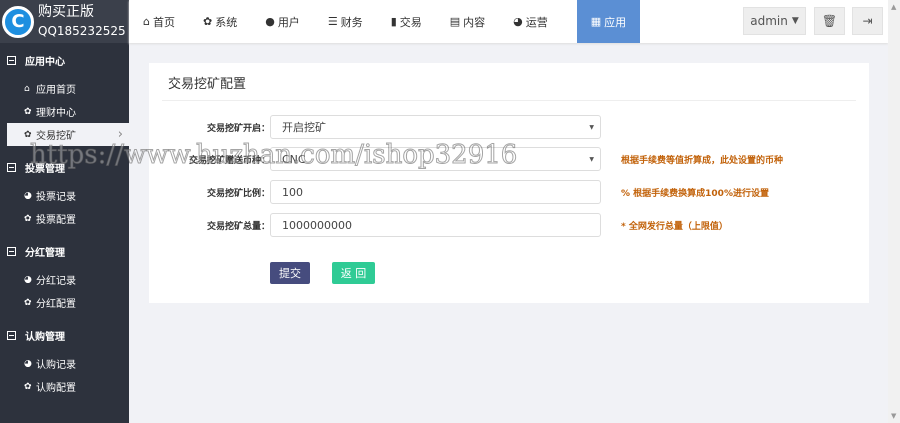  What do you see at coordinates (893, 7) in the screenshot?
I see `scroll-up-icon: ▲` at bounding box center [893, 7].